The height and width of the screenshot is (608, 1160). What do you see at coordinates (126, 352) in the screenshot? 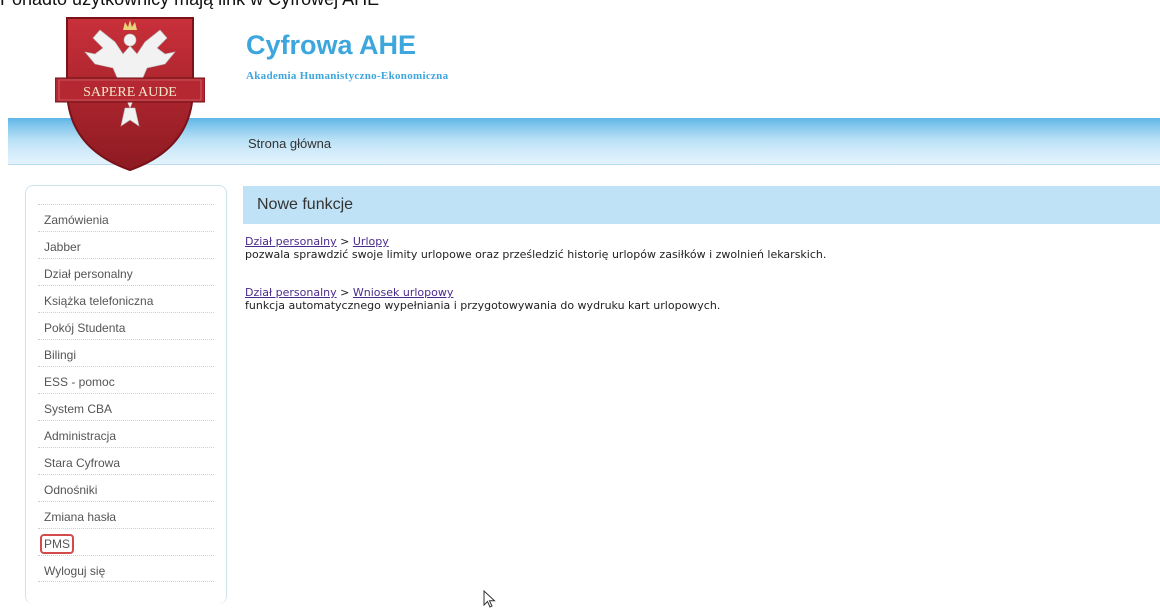
I see `sidebar-item-bilingi: Bilingi` at bounding box center [126, 352].